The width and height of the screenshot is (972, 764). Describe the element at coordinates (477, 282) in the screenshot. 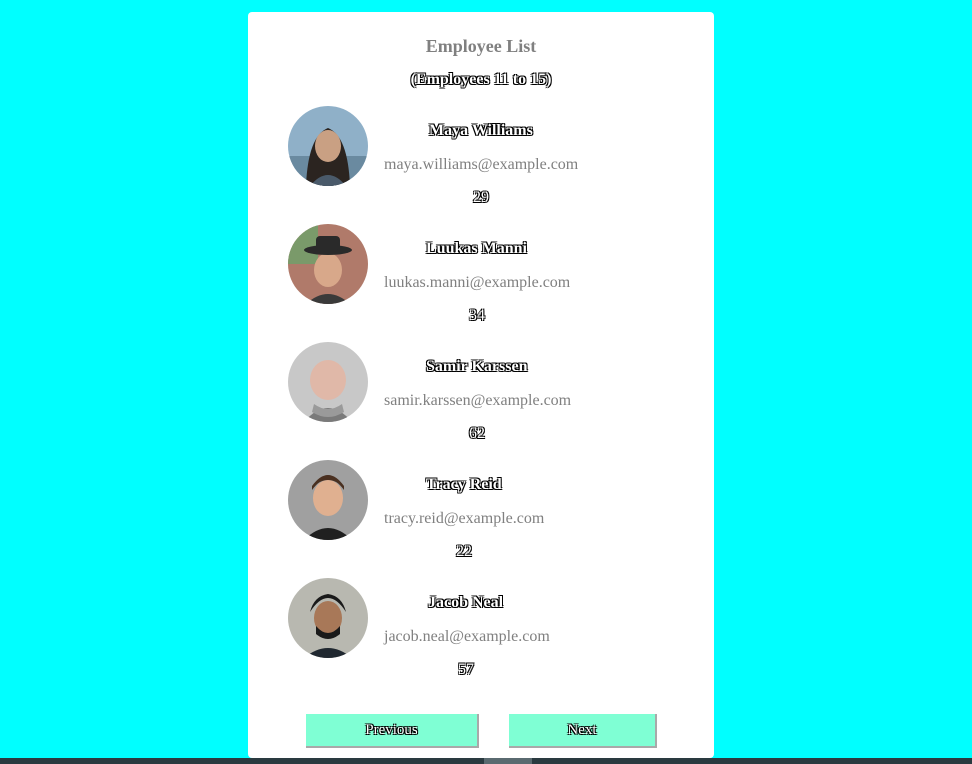

I see `employee-email: luukas.manni@example.com` at that location.